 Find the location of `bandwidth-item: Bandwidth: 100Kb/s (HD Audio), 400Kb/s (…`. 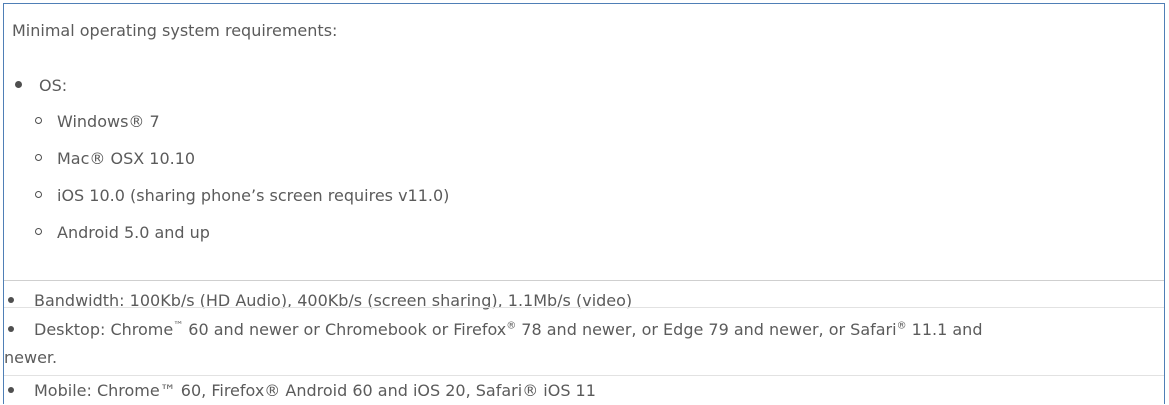

bandwidth-item: Bandwidth: 100Kb/s (HD Audio), 400Kb/s (… is located at coordinates (318, 301).